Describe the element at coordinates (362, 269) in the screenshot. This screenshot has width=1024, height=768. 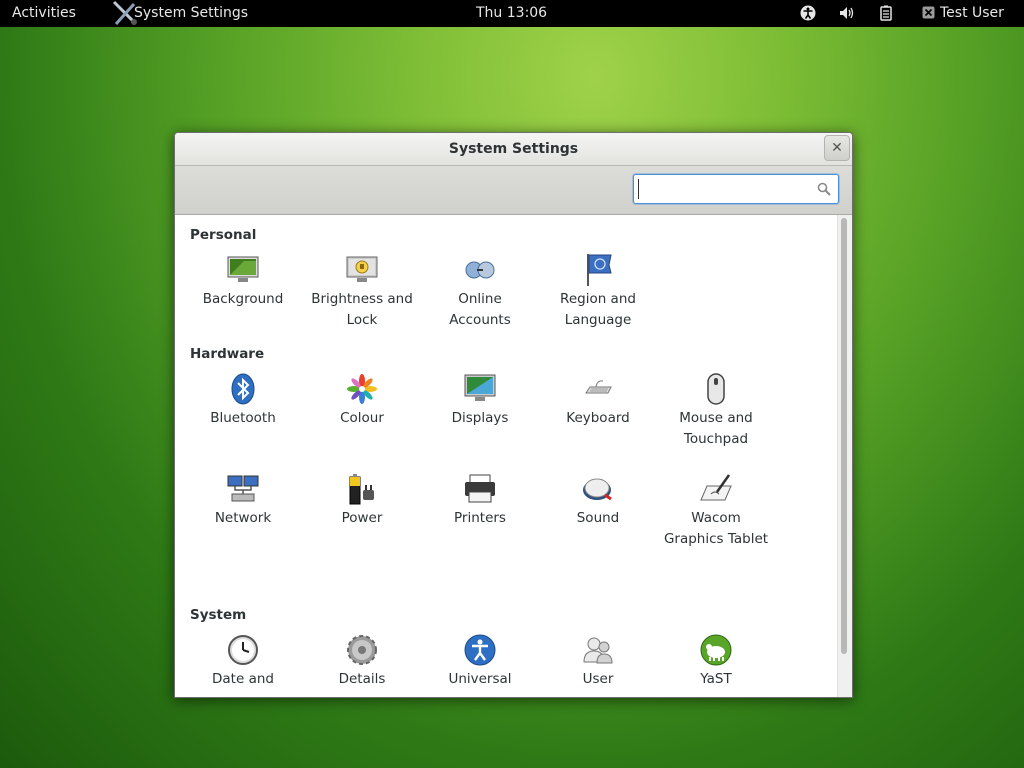
I see `brightness-lock-icon` at that location.